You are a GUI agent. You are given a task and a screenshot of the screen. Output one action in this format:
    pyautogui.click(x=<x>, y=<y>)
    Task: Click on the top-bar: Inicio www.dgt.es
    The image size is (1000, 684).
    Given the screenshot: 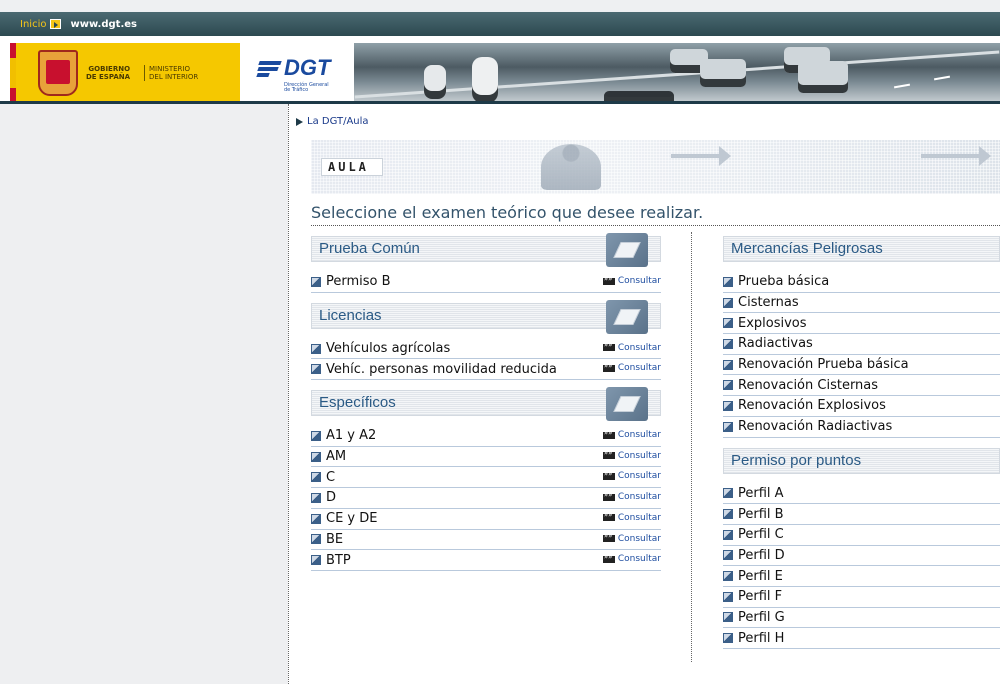 What is the action you would take?
    pyautogui.click(x=500, y=24)
    